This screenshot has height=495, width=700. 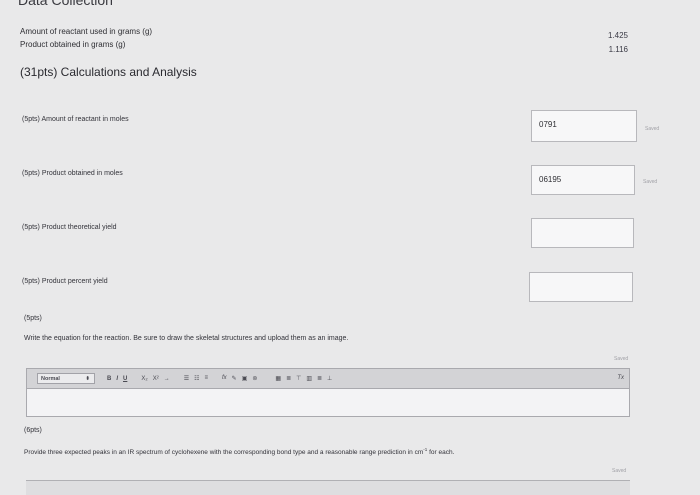 What do you see at coordinates (288, 378) in the screenshot?
I see `table-row-icon: ≣` at bounding box center [288, 378].